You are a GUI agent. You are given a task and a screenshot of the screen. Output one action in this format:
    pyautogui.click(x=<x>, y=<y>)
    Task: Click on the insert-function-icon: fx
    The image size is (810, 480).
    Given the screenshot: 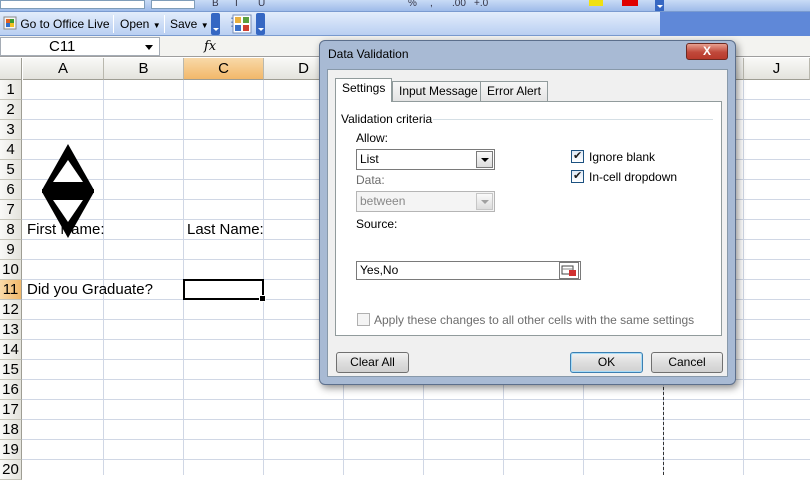 What is the action you would take?
    pyautogui.click(x=210, y=46)
    